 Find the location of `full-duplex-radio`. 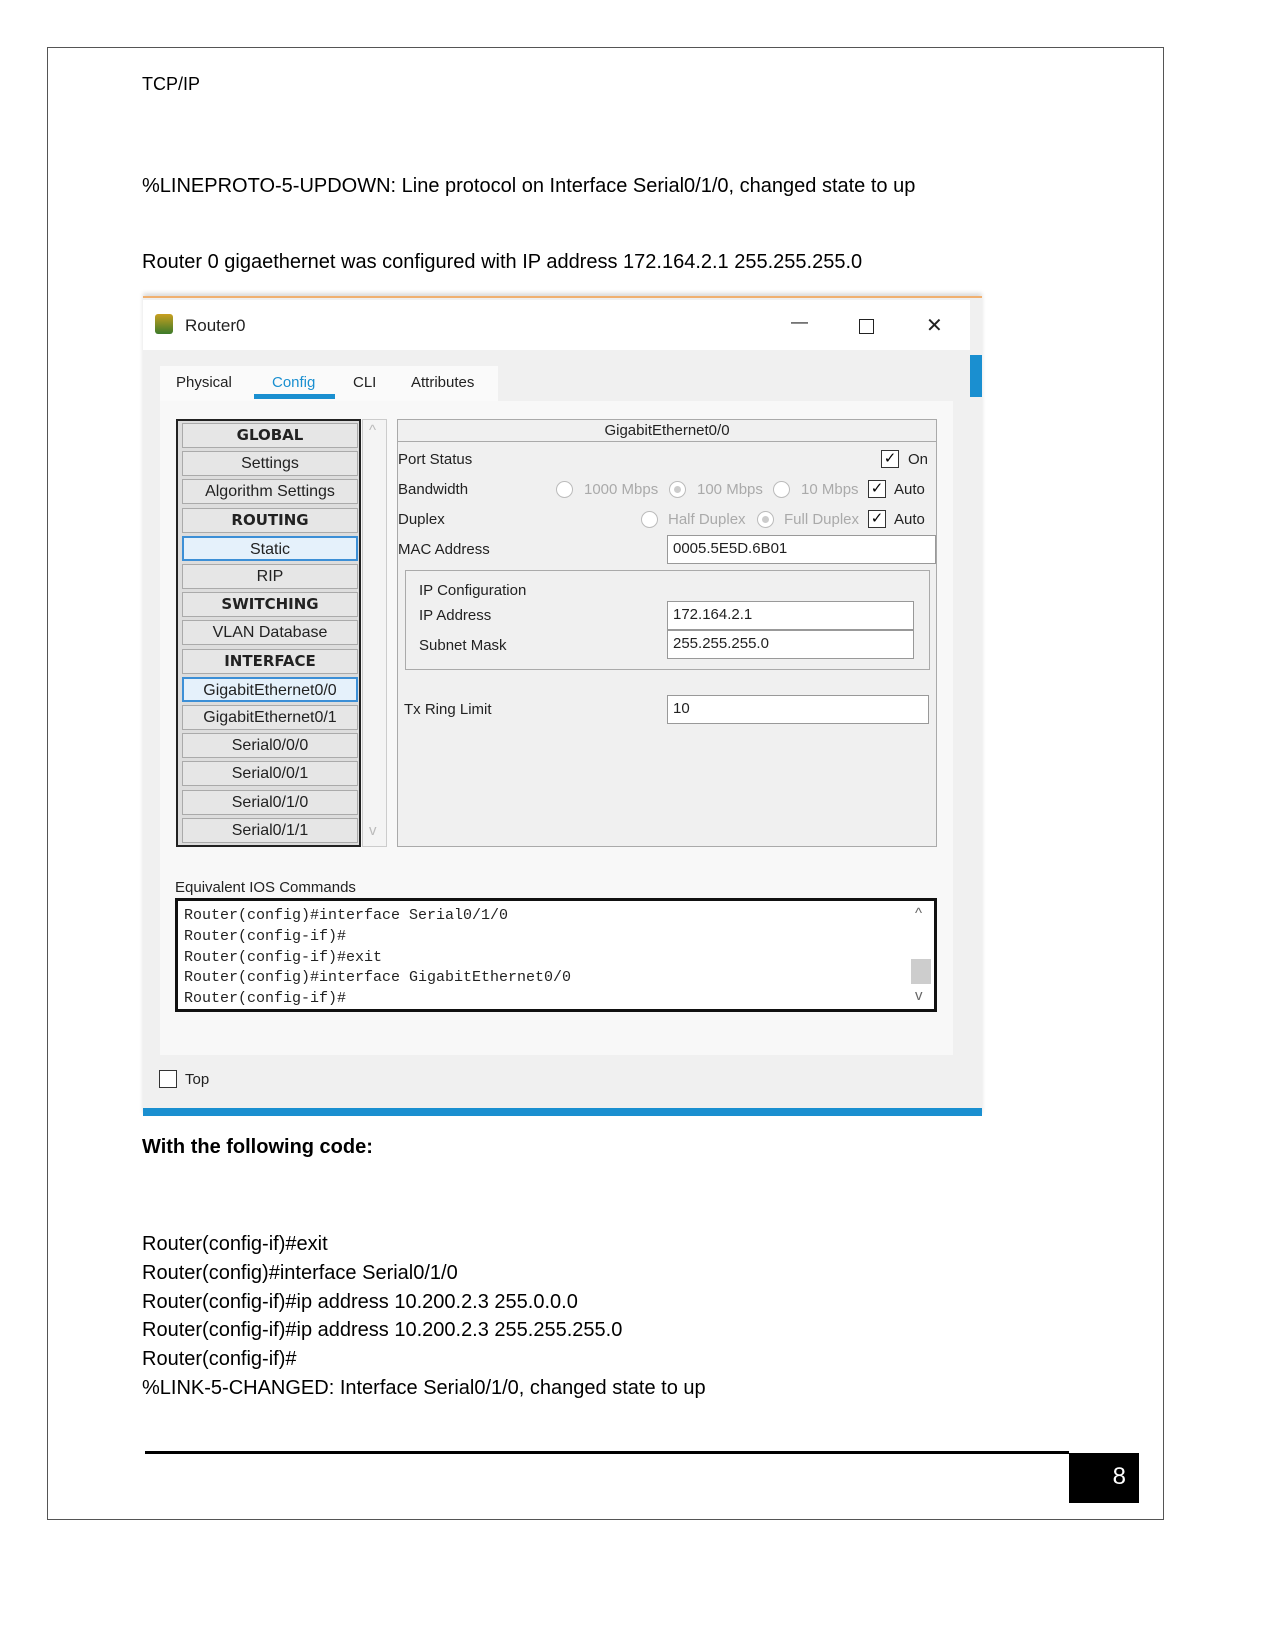

full-duplex-radio is located at coordinates (765, 519).